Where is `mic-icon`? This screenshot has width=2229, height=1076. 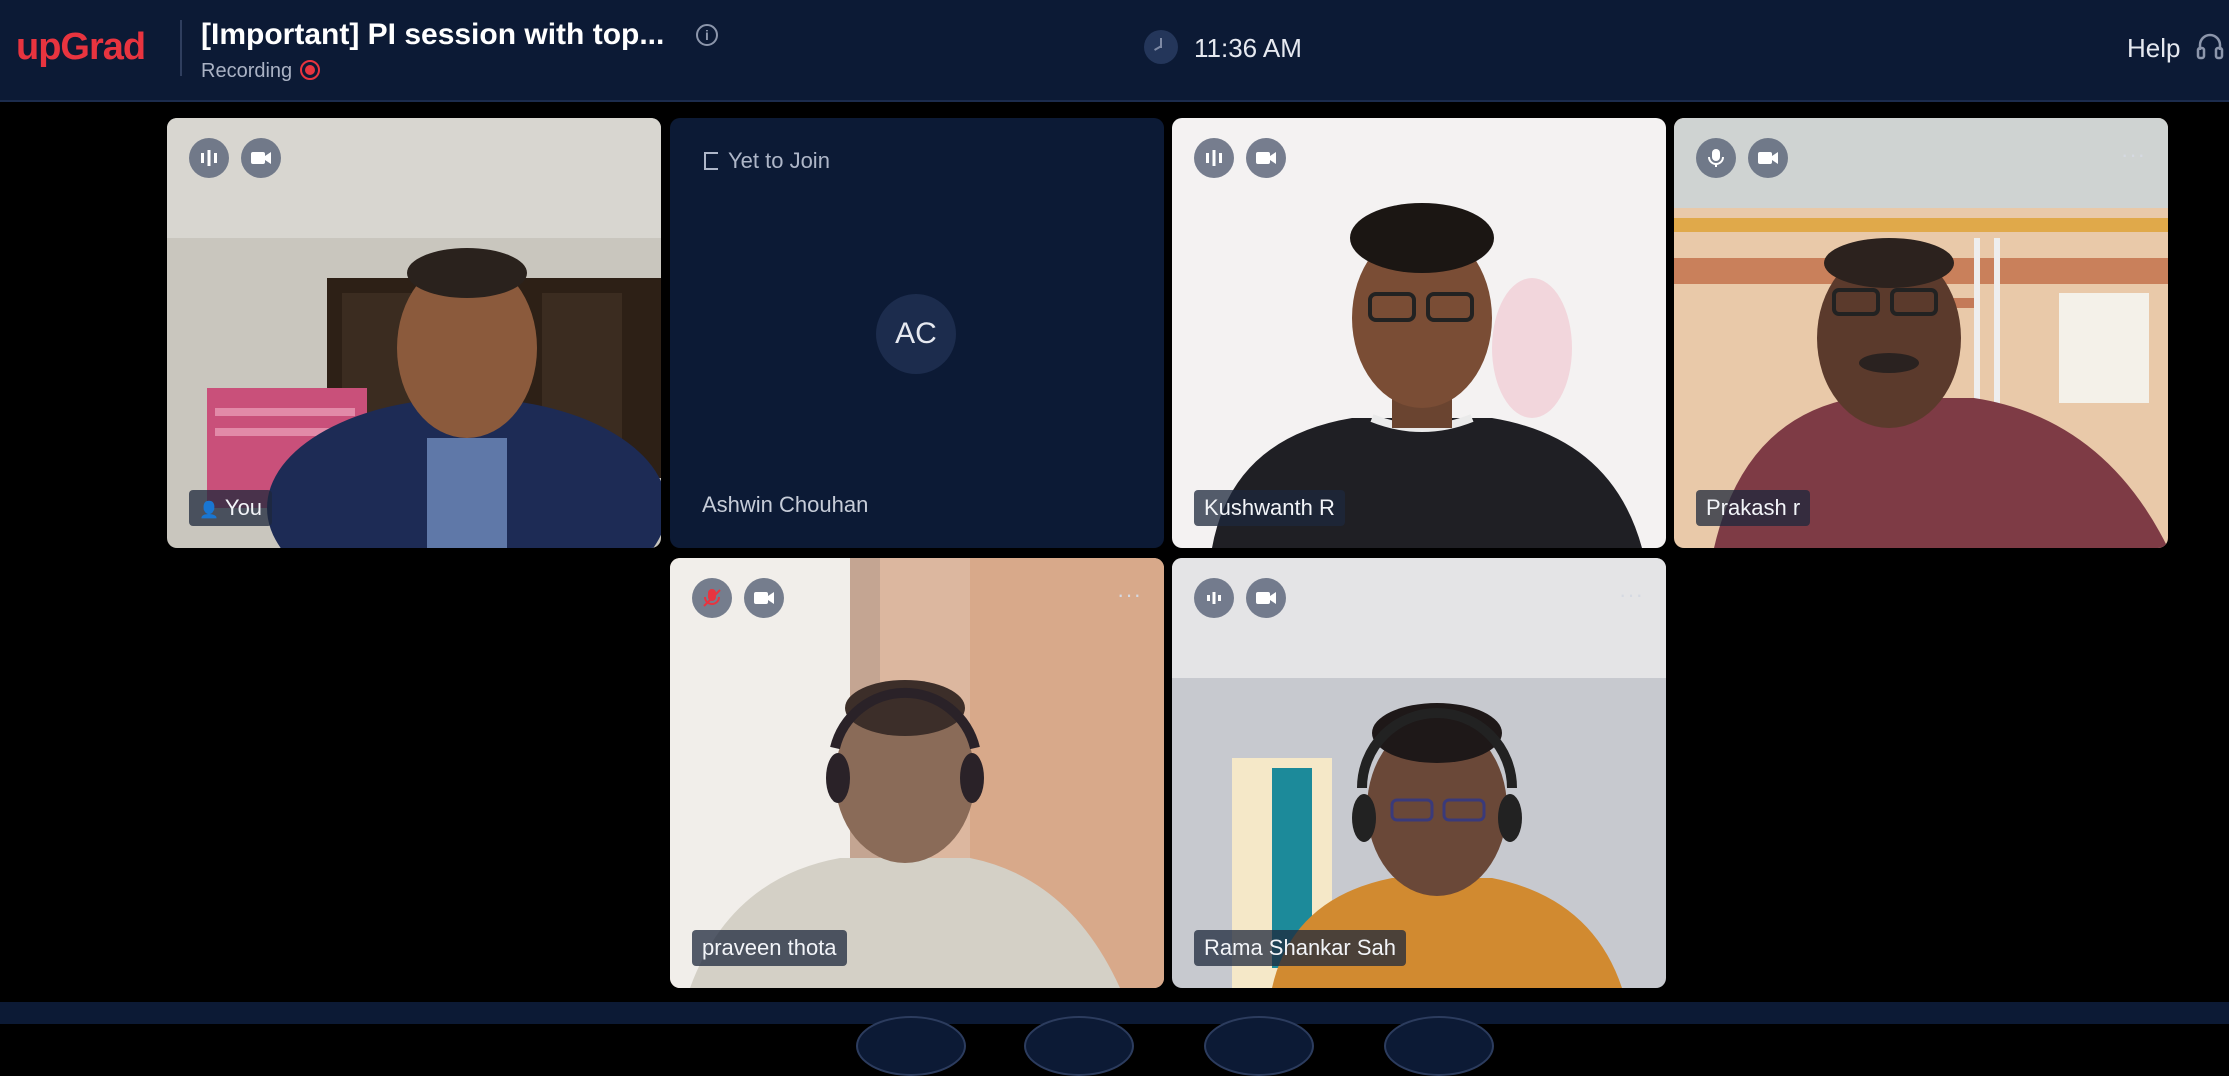
mic-icon is located at coordinates (1716, 158).